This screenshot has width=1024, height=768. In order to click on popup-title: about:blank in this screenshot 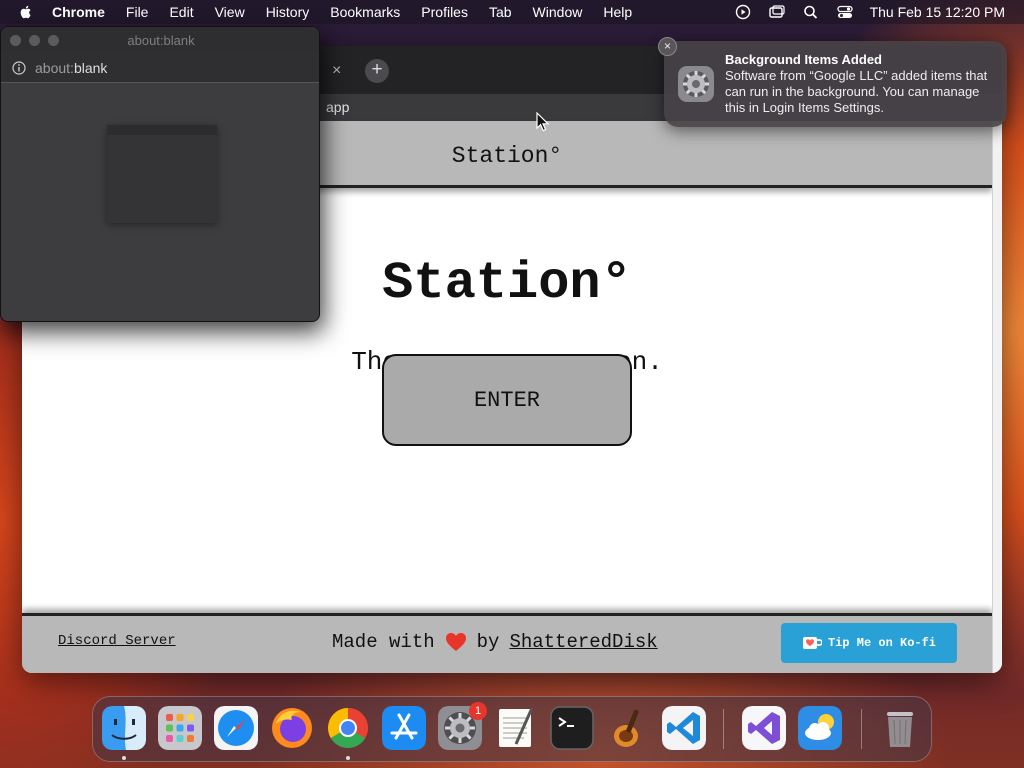, I will do `click(161, 40)`.